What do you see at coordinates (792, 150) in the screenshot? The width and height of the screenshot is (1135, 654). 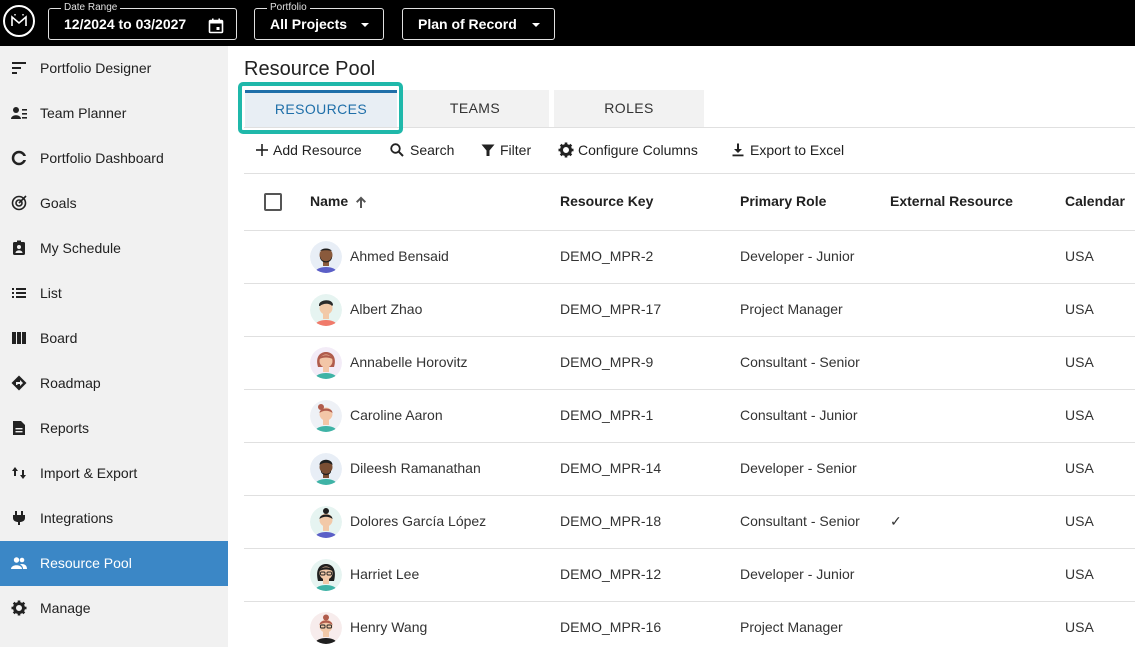 I see `export-to-excel-button: Export to Excel` at bounding box center [792, 150].